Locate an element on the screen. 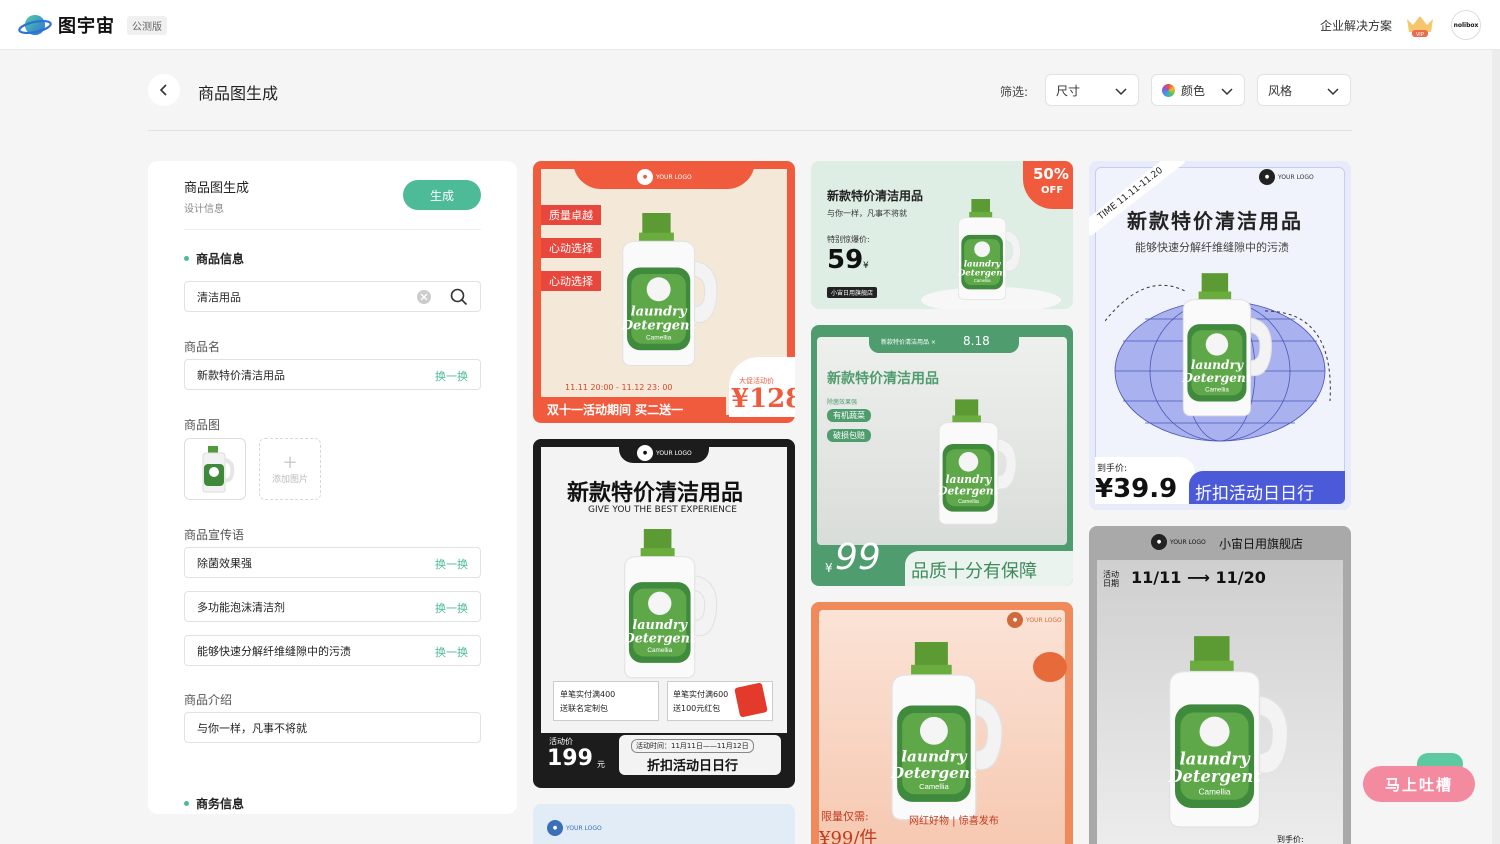 Image resolution: width=1500 pixels, height=844 pixels. shop-tag: 小宙日用旗舰店 is located at coordinates (852, 292).